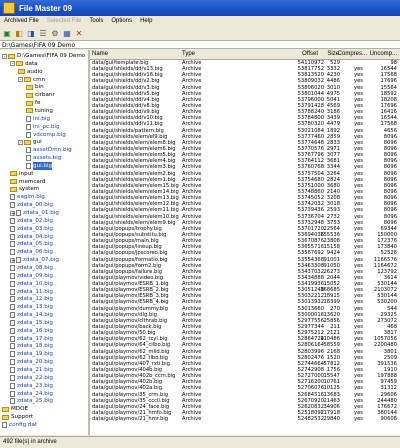 This screenshot has height=448, width=400. I want to click on tree-item: - gui, so click(30, 142).